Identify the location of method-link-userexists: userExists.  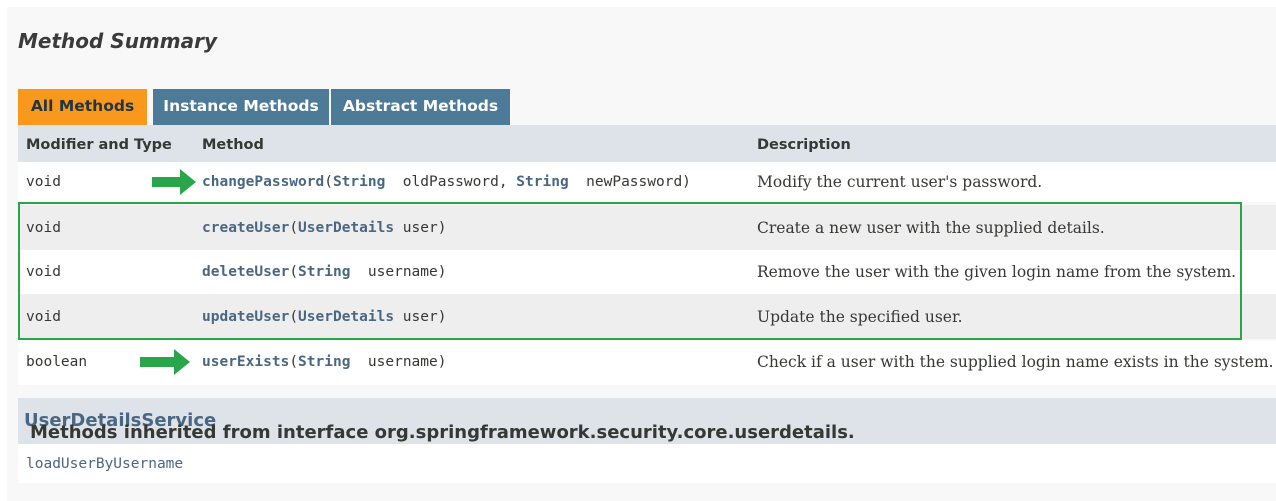
(245, 362).